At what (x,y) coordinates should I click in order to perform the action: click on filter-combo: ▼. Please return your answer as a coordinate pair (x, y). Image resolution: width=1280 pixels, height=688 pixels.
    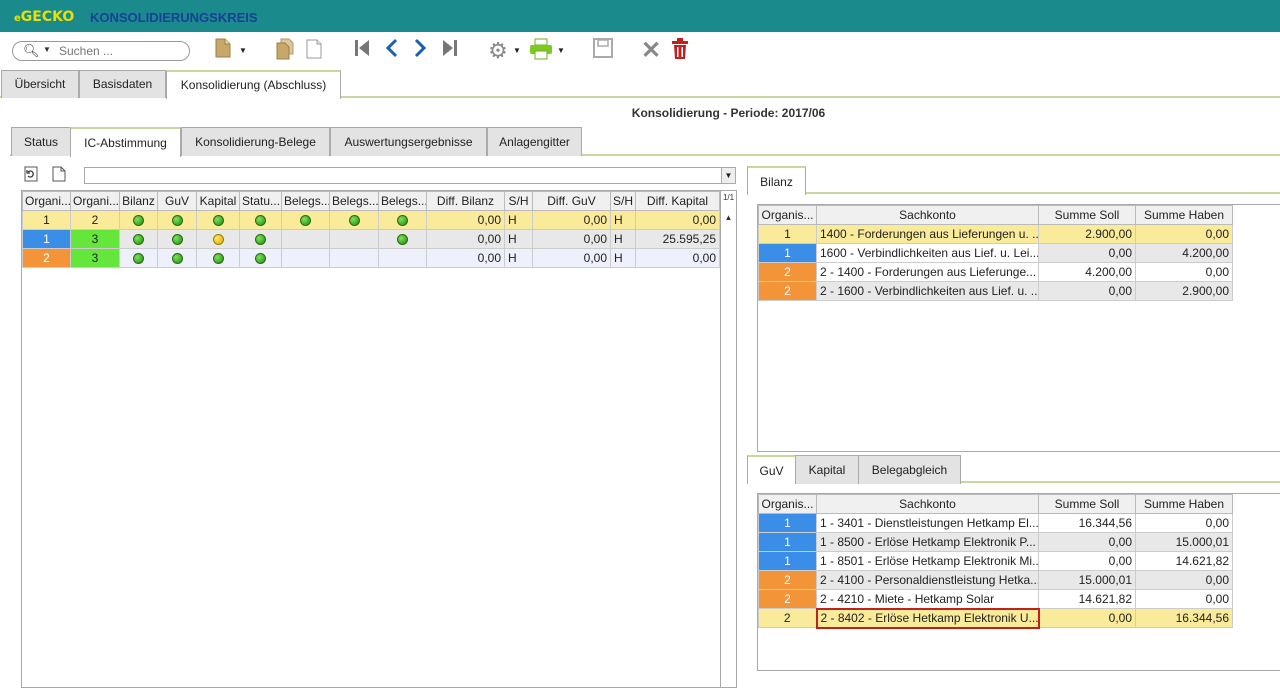
    Looking at the image, I should click on (410, 175).